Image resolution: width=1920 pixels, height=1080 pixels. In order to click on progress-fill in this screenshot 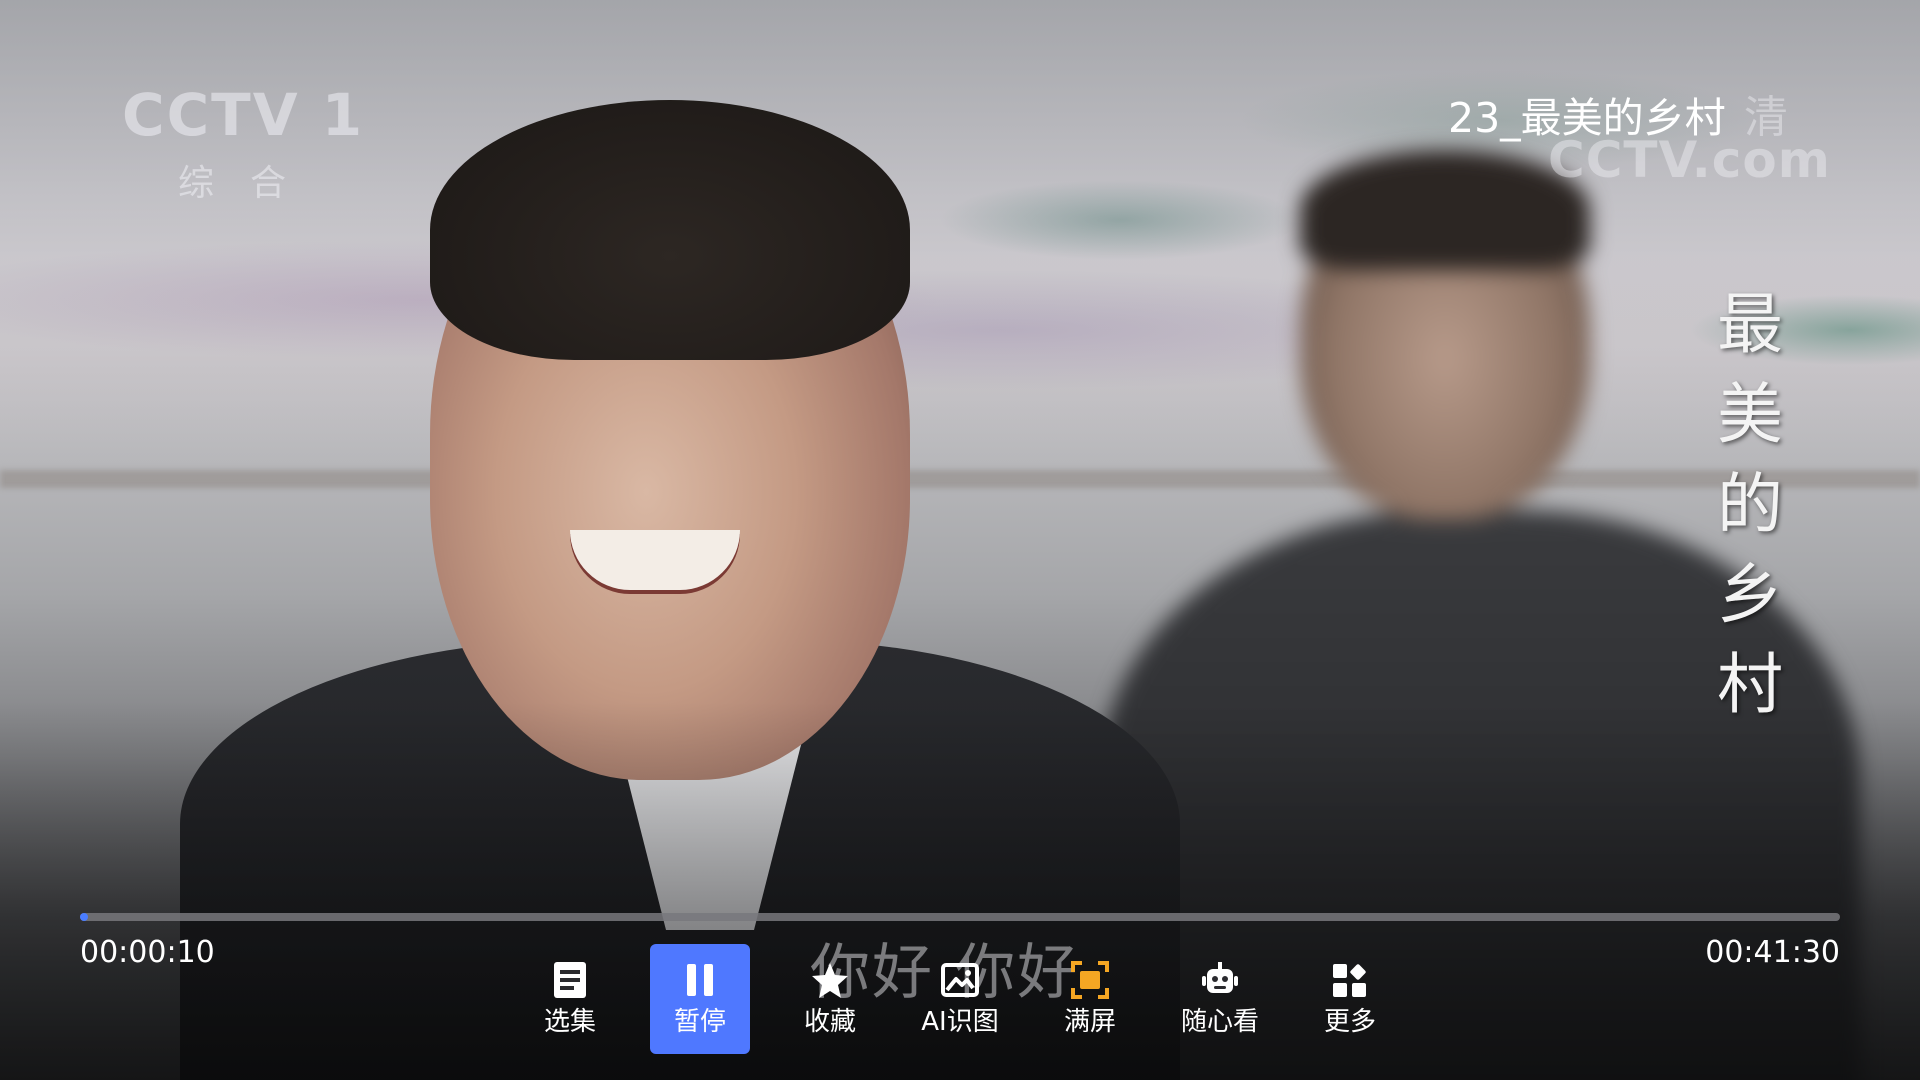, I will do `click(84, 917)`.